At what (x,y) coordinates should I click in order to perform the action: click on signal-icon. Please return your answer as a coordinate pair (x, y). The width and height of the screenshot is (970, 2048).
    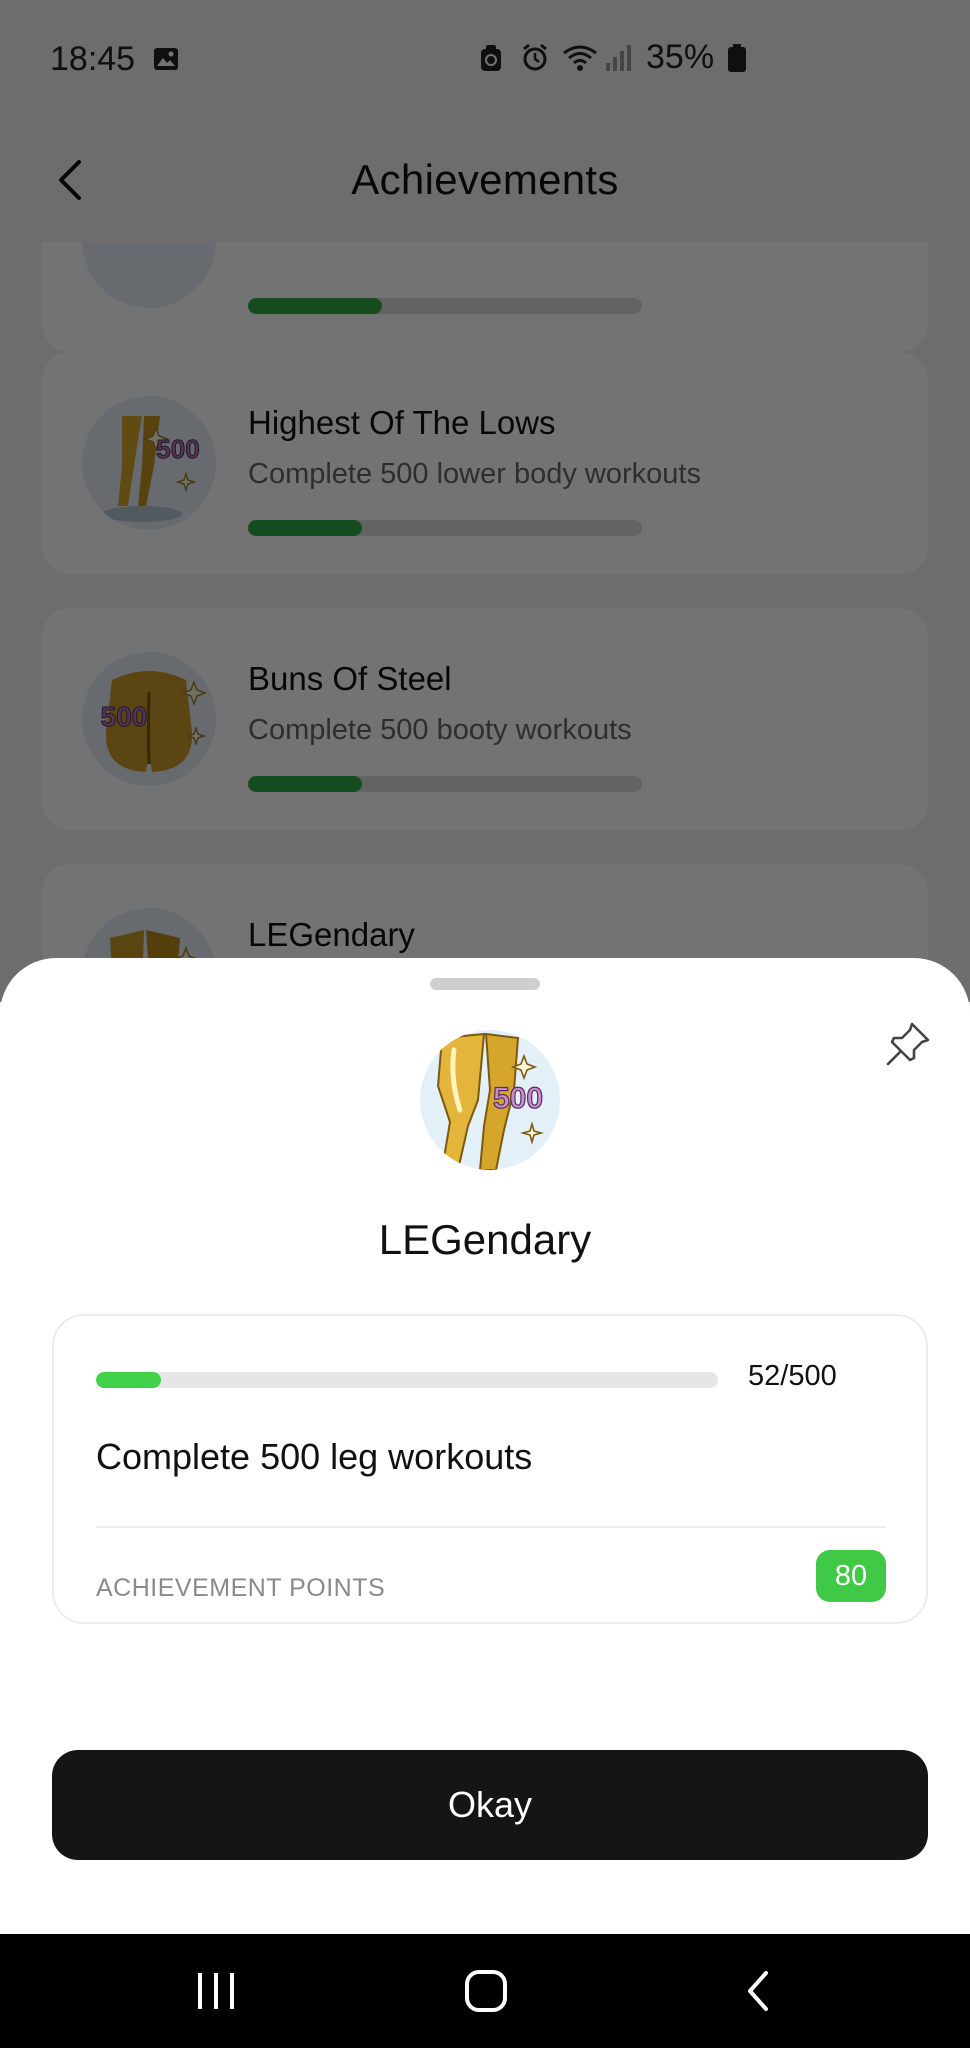
    Looking at the image, I should click on (619, 58).